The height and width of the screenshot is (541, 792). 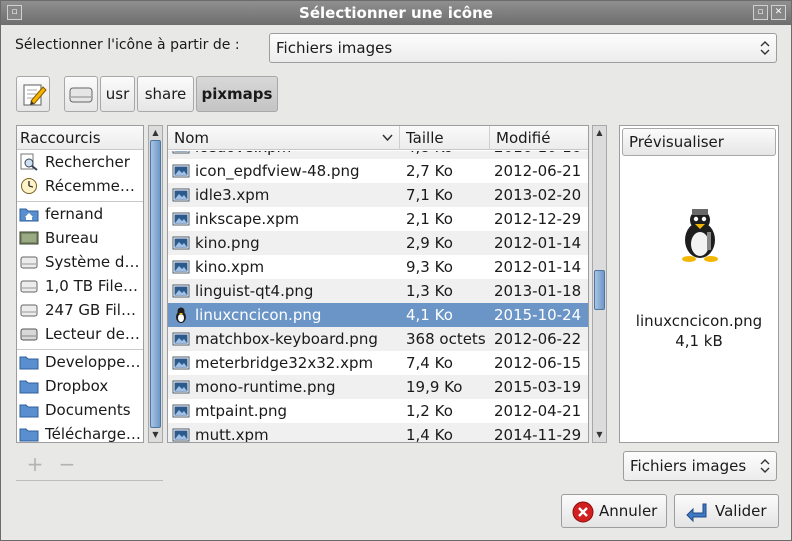 What do you see at coordinates (699, 321) in the screenshot?
I see `preview-filename: linuxcncicon.png` at bounding box center [699, 321].